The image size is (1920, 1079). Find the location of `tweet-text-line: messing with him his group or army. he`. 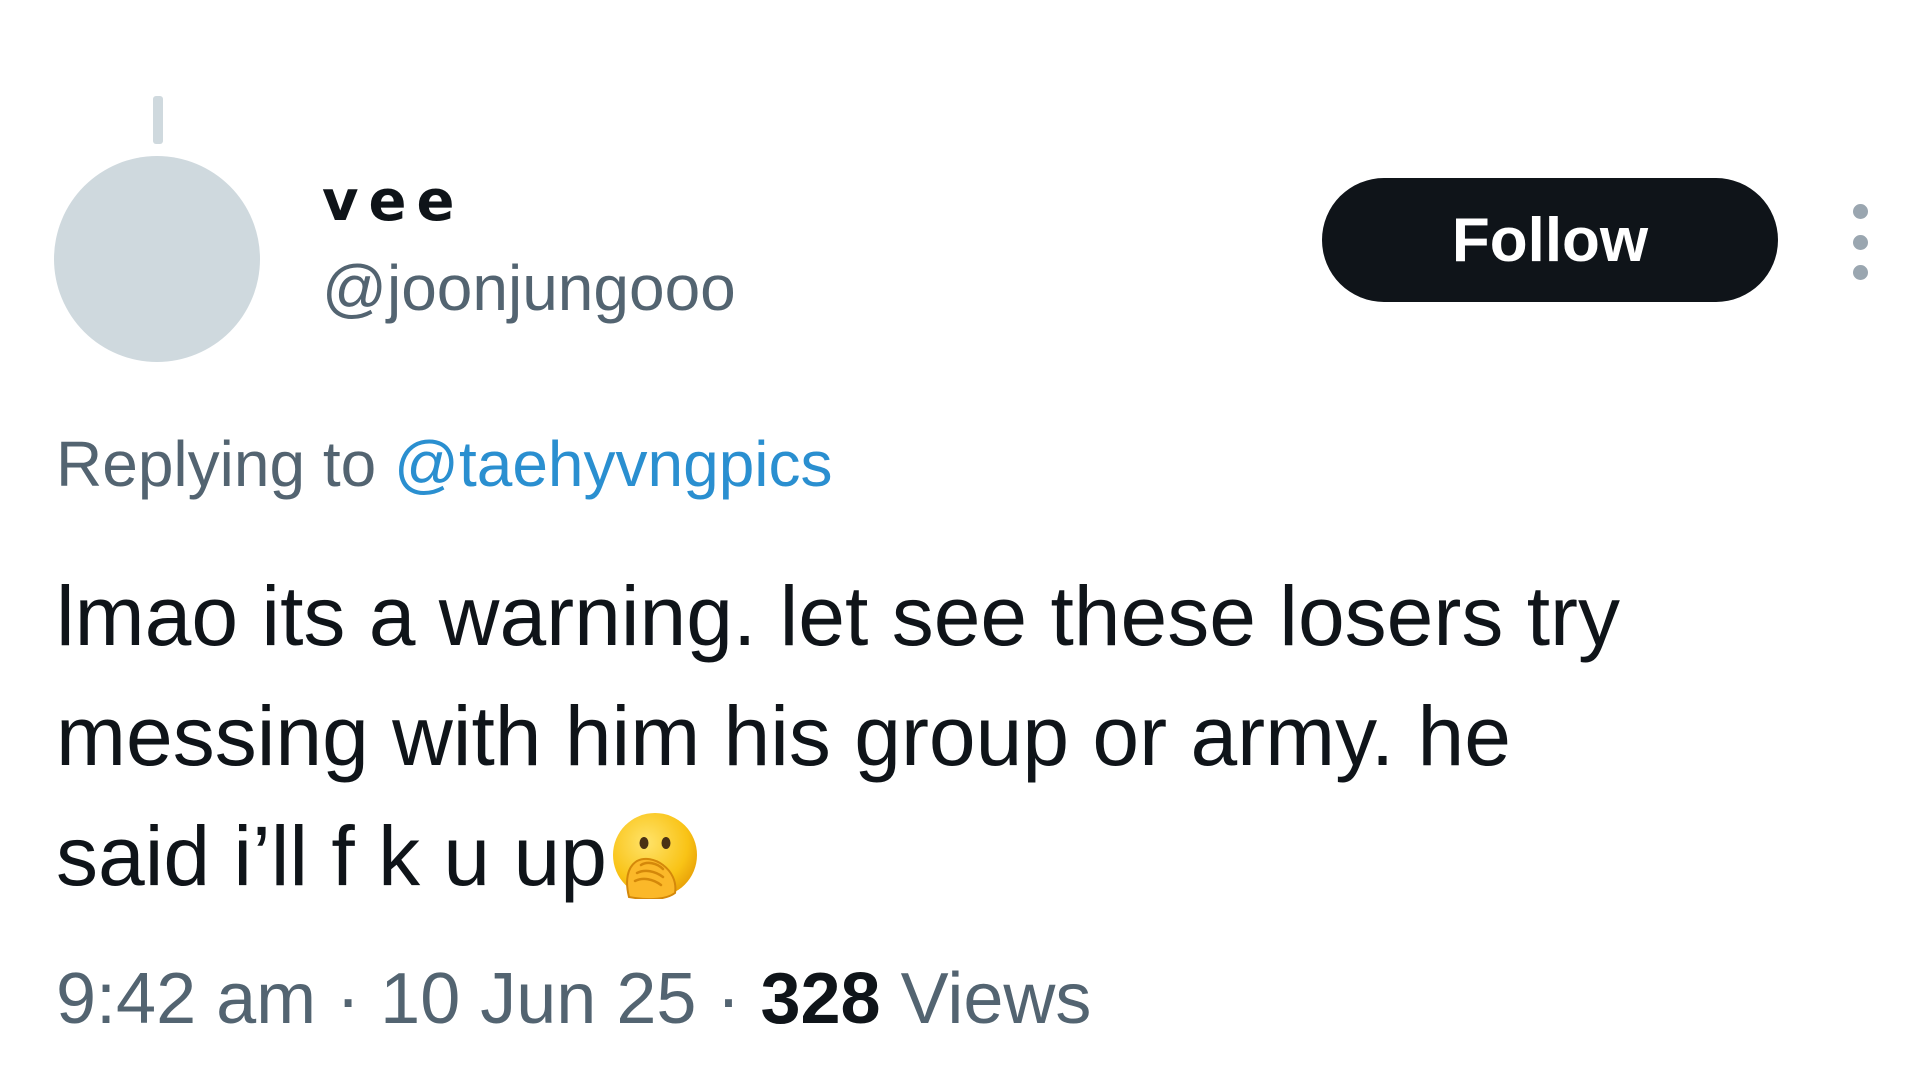

tweet-text-line: messing with him his group or army. he is located at coordinates (783, 736).